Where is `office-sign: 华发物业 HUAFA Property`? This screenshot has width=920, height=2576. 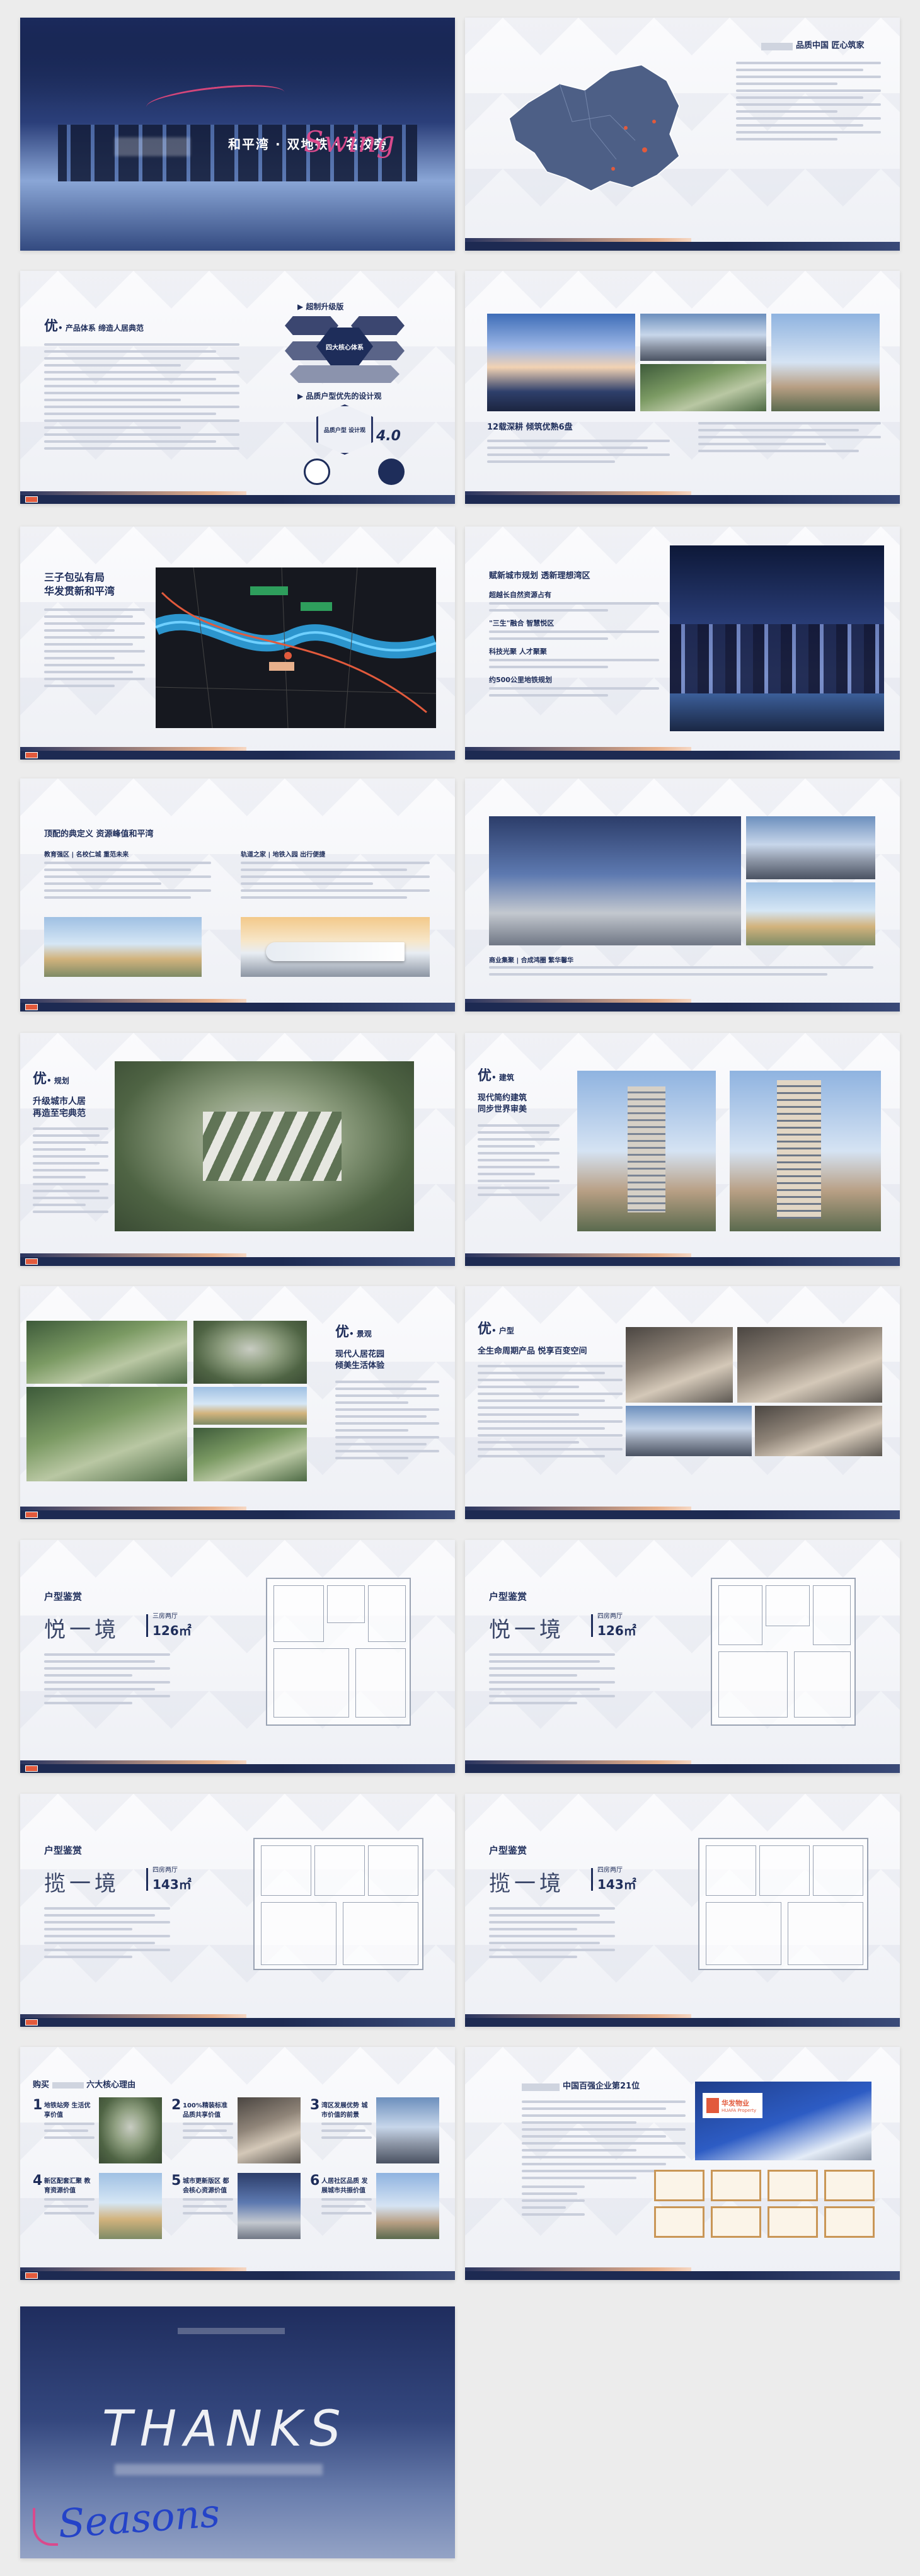 office-sign: 华发物业 HUAFA Property is located at coordinates (732, 2105).